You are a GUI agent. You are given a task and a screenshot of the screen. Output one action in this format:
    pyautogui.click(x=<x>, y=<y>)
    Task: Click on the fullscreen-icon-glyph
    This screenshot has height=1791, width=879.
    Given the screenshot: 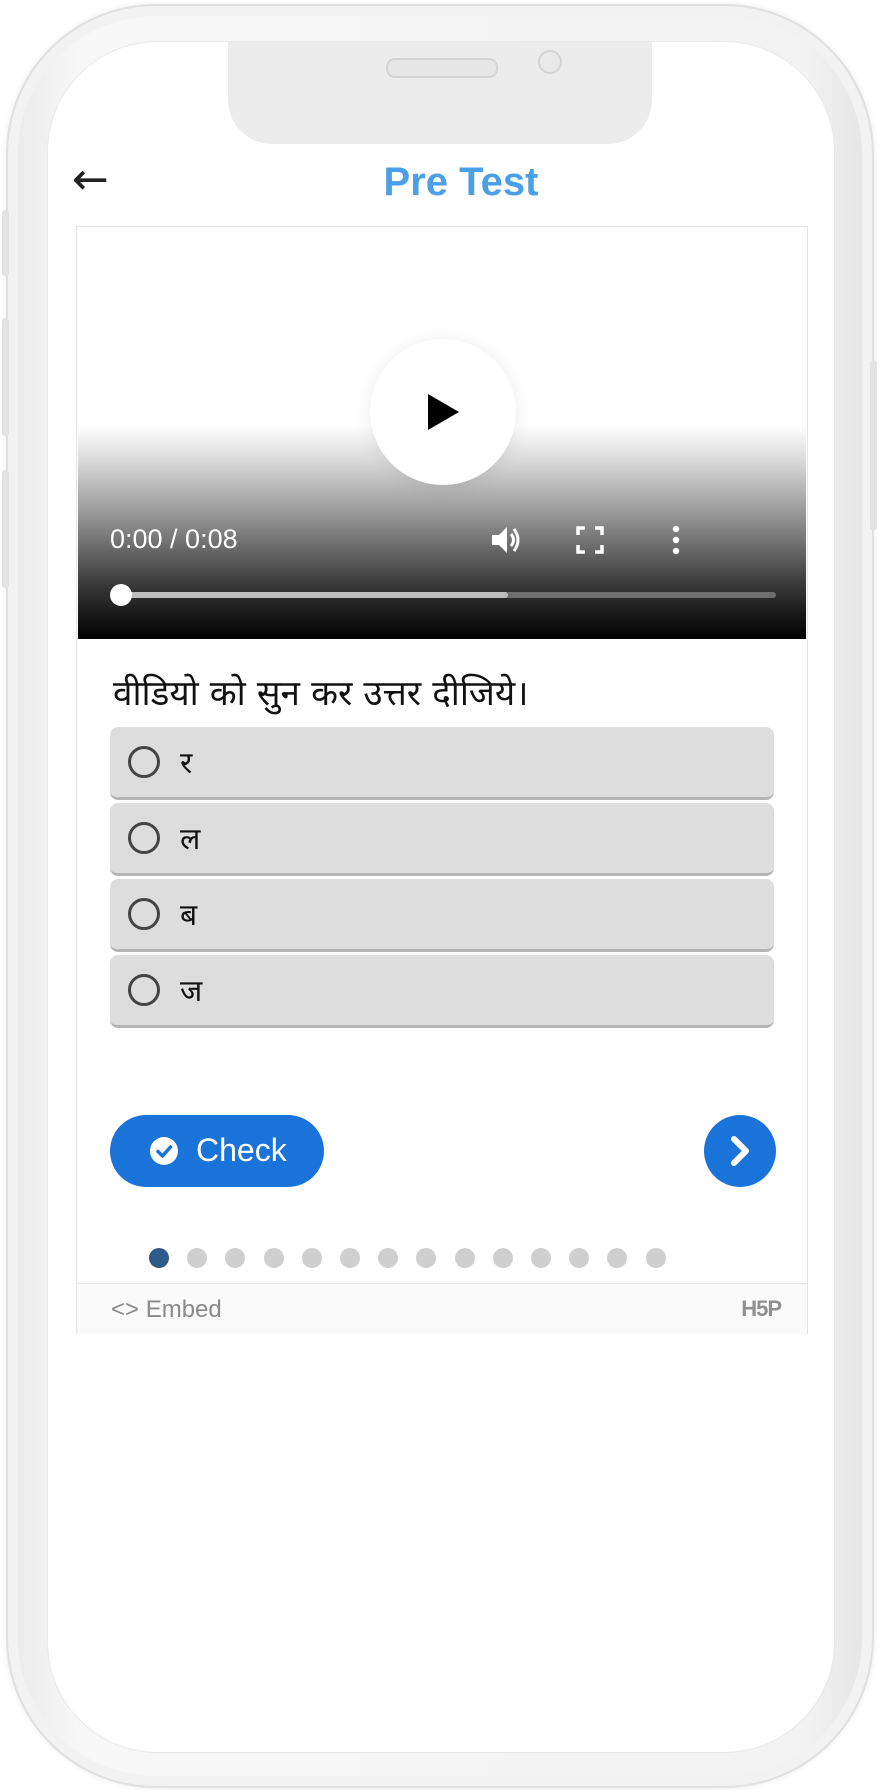 What is the action you would take?
    pyautogui.click(x=590, y=540)
    